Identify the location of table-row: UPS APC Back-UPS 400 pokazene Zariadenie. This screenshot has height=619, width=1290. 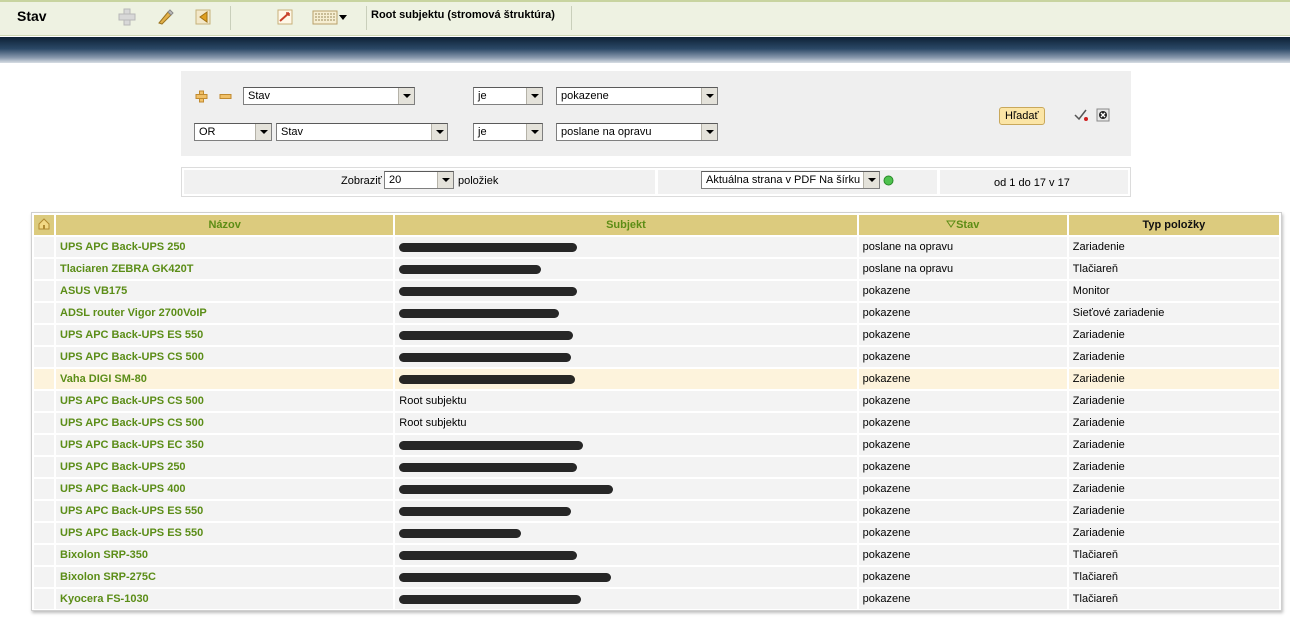
(656, 489).